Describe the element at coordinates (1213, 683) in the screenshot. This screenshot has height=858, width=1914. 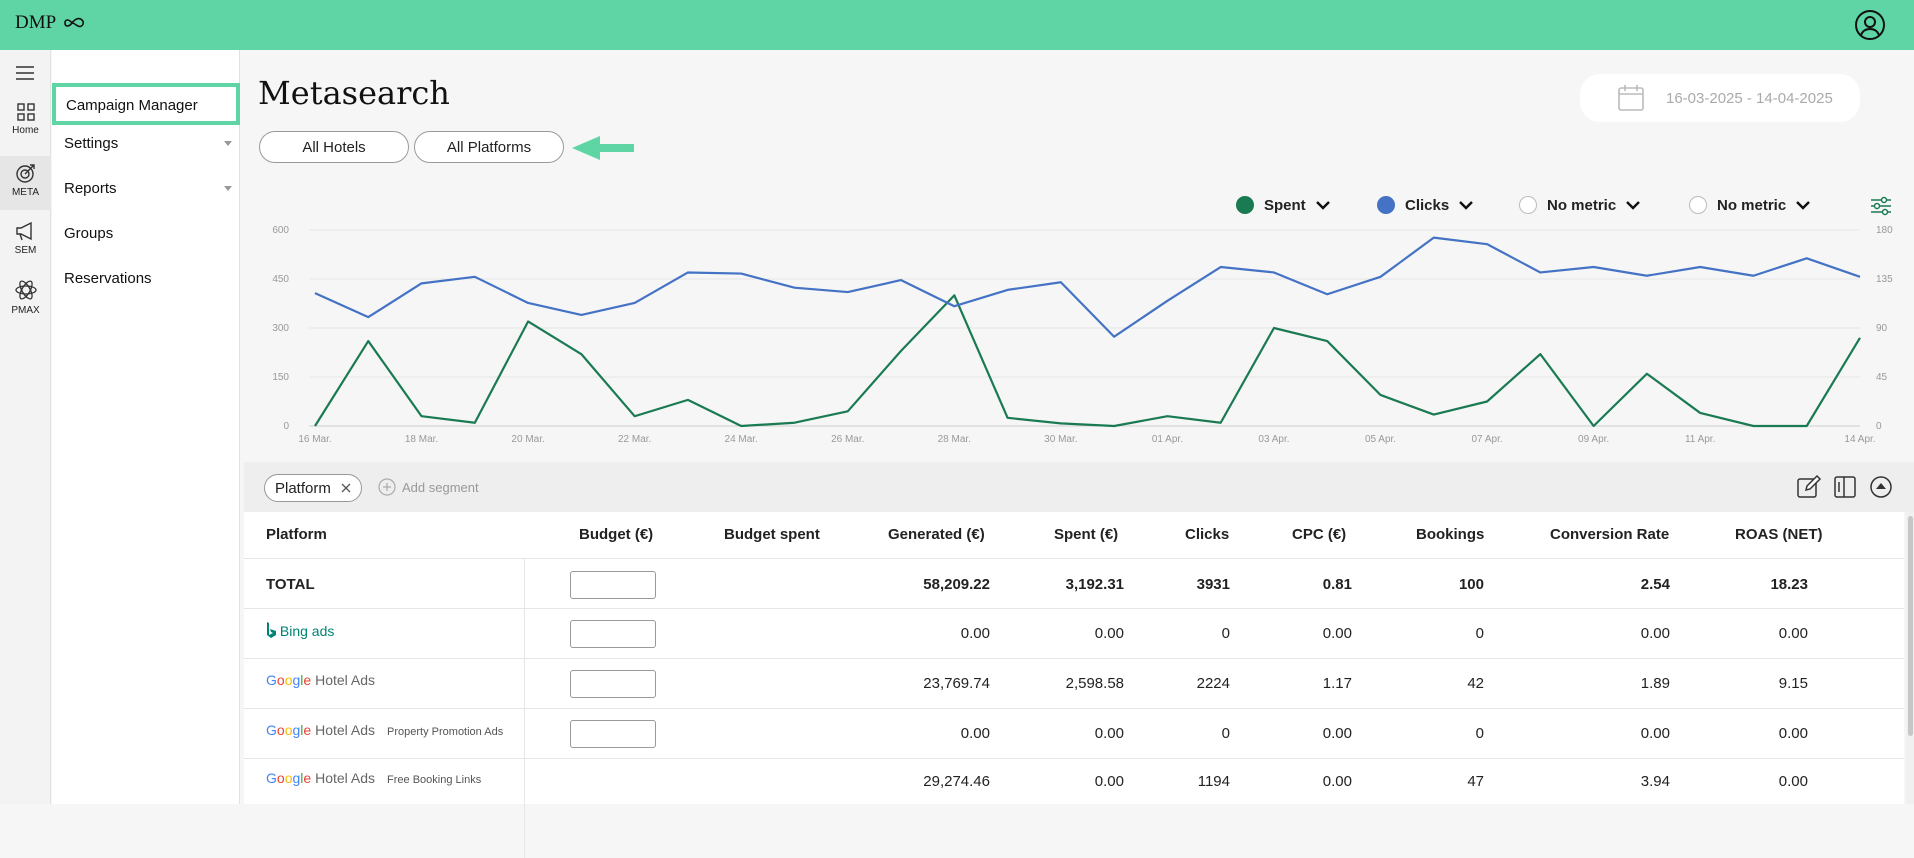
I see `cell-clicks: 2224` at that location.